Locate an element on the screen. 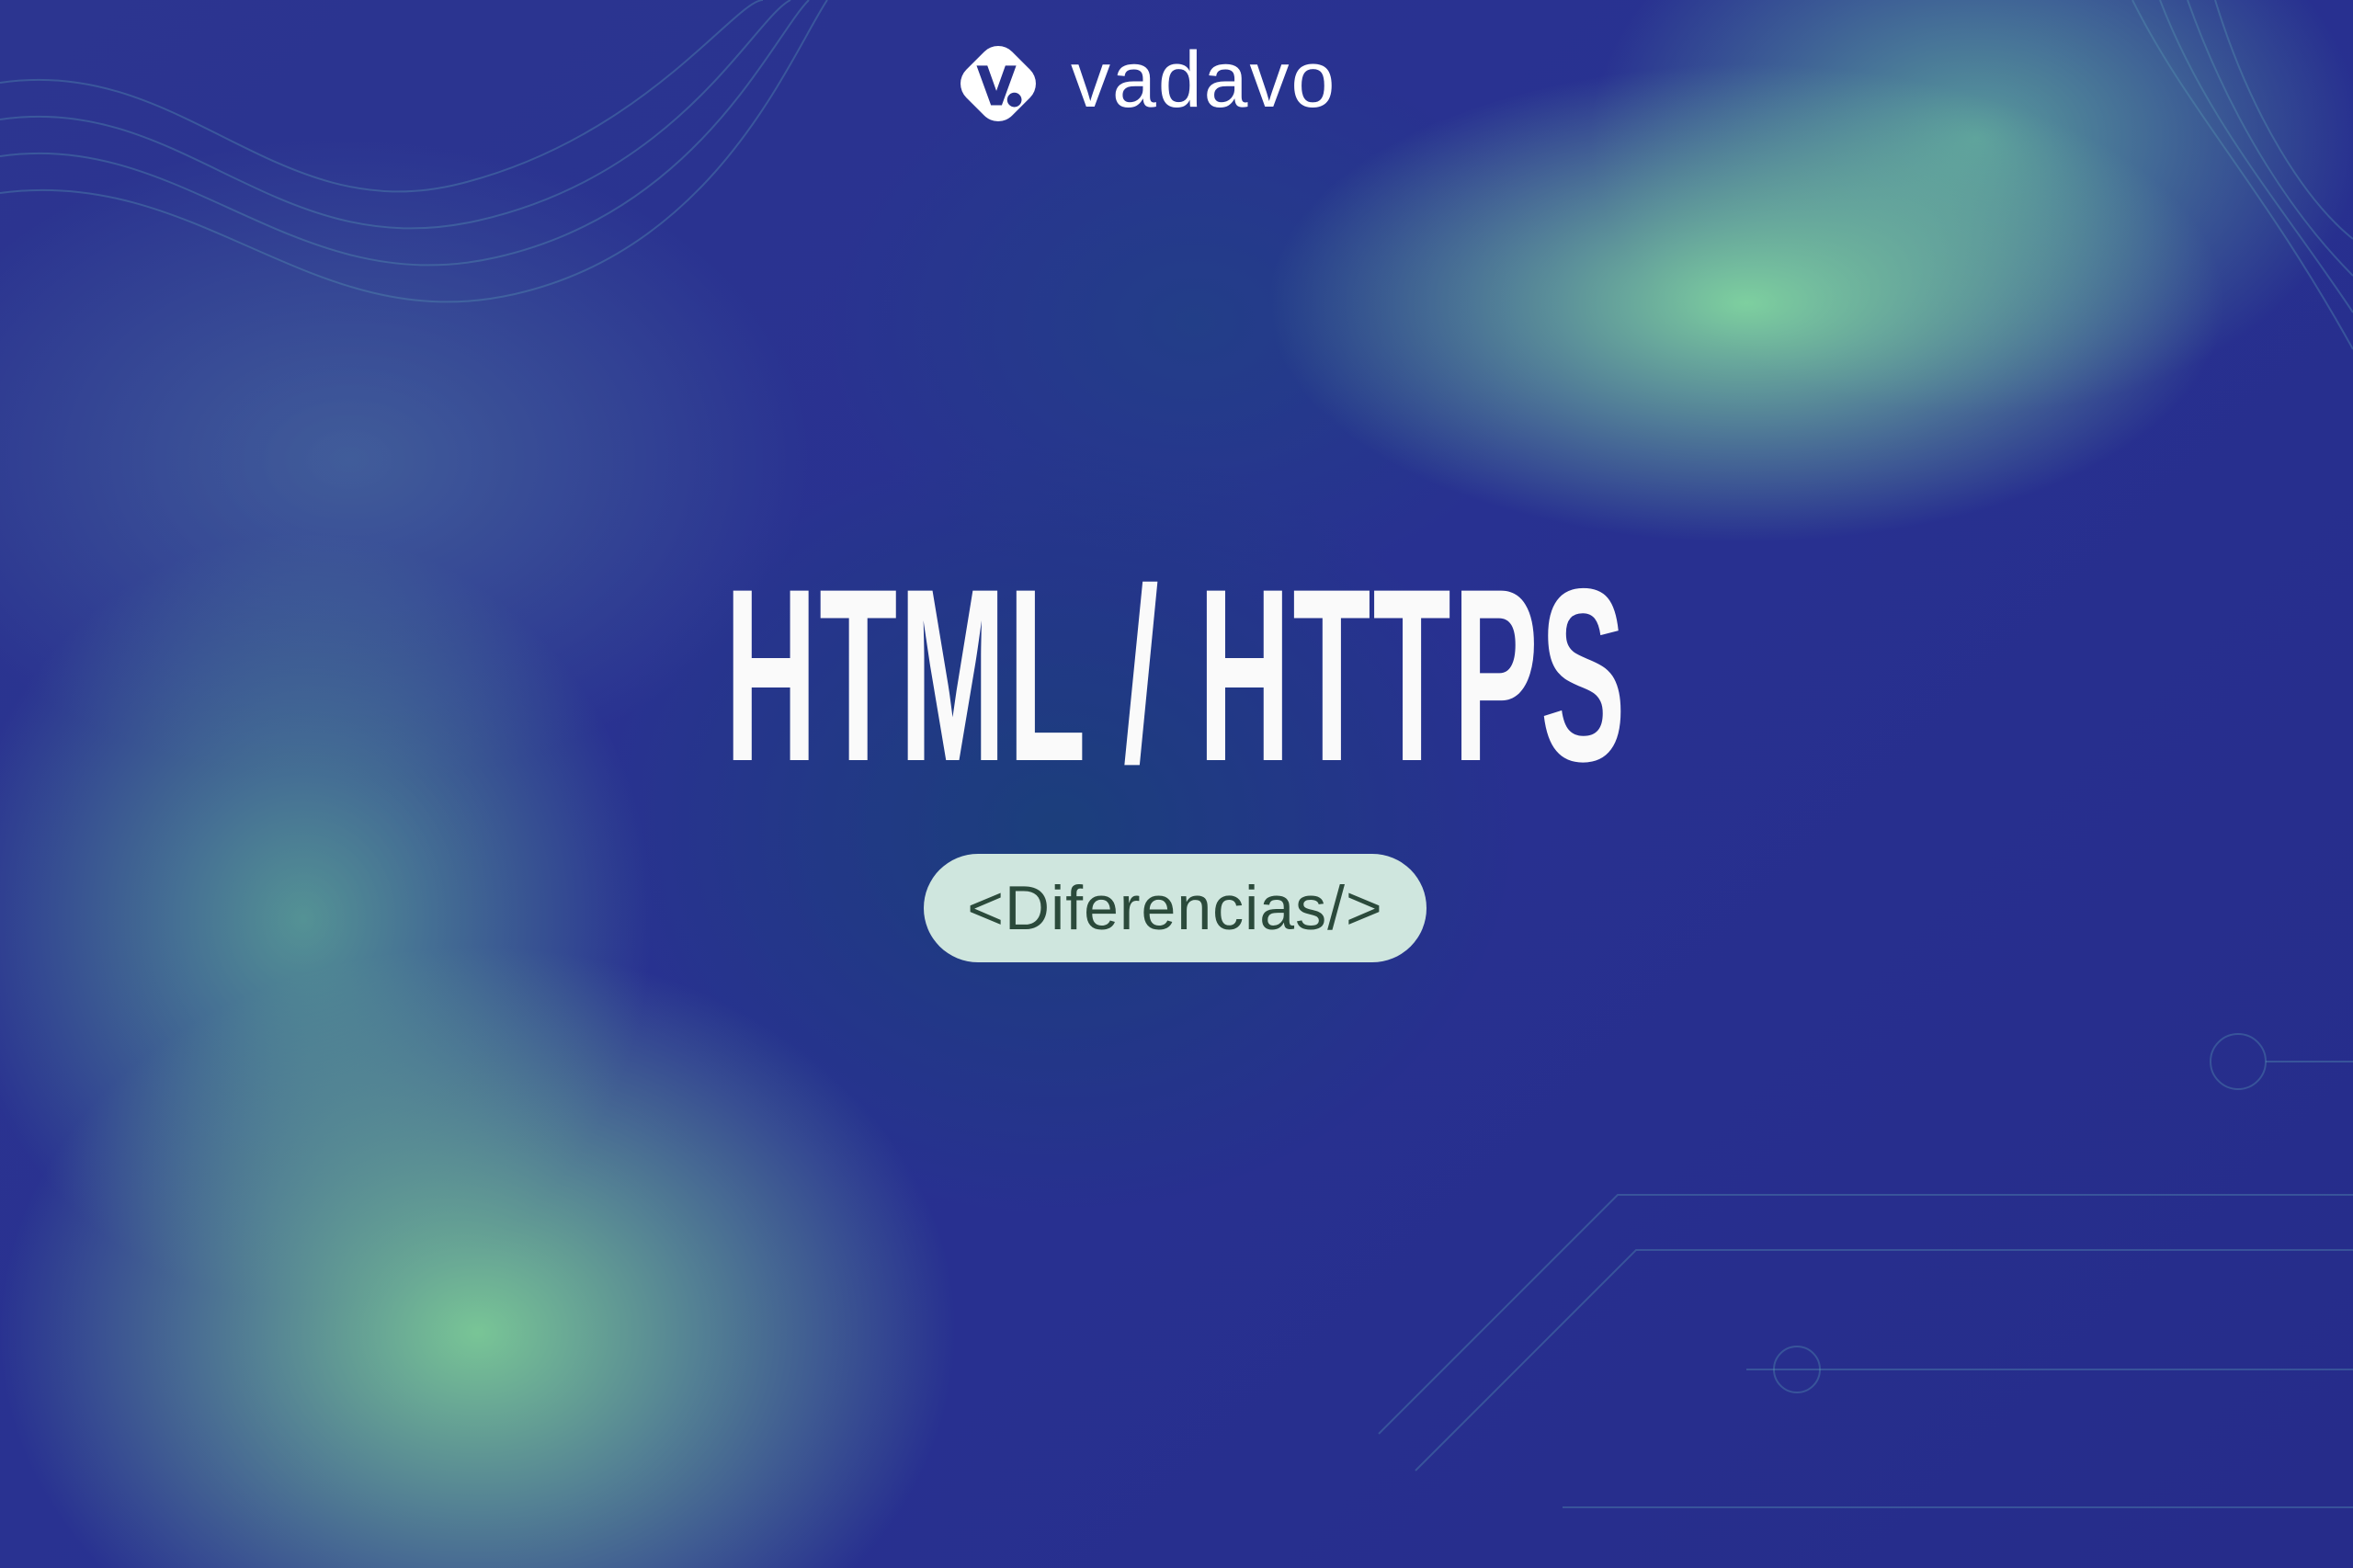 This screenshot has width=2353, height=1568. vadavo-logo-icon is located at coordinates (999, 83).